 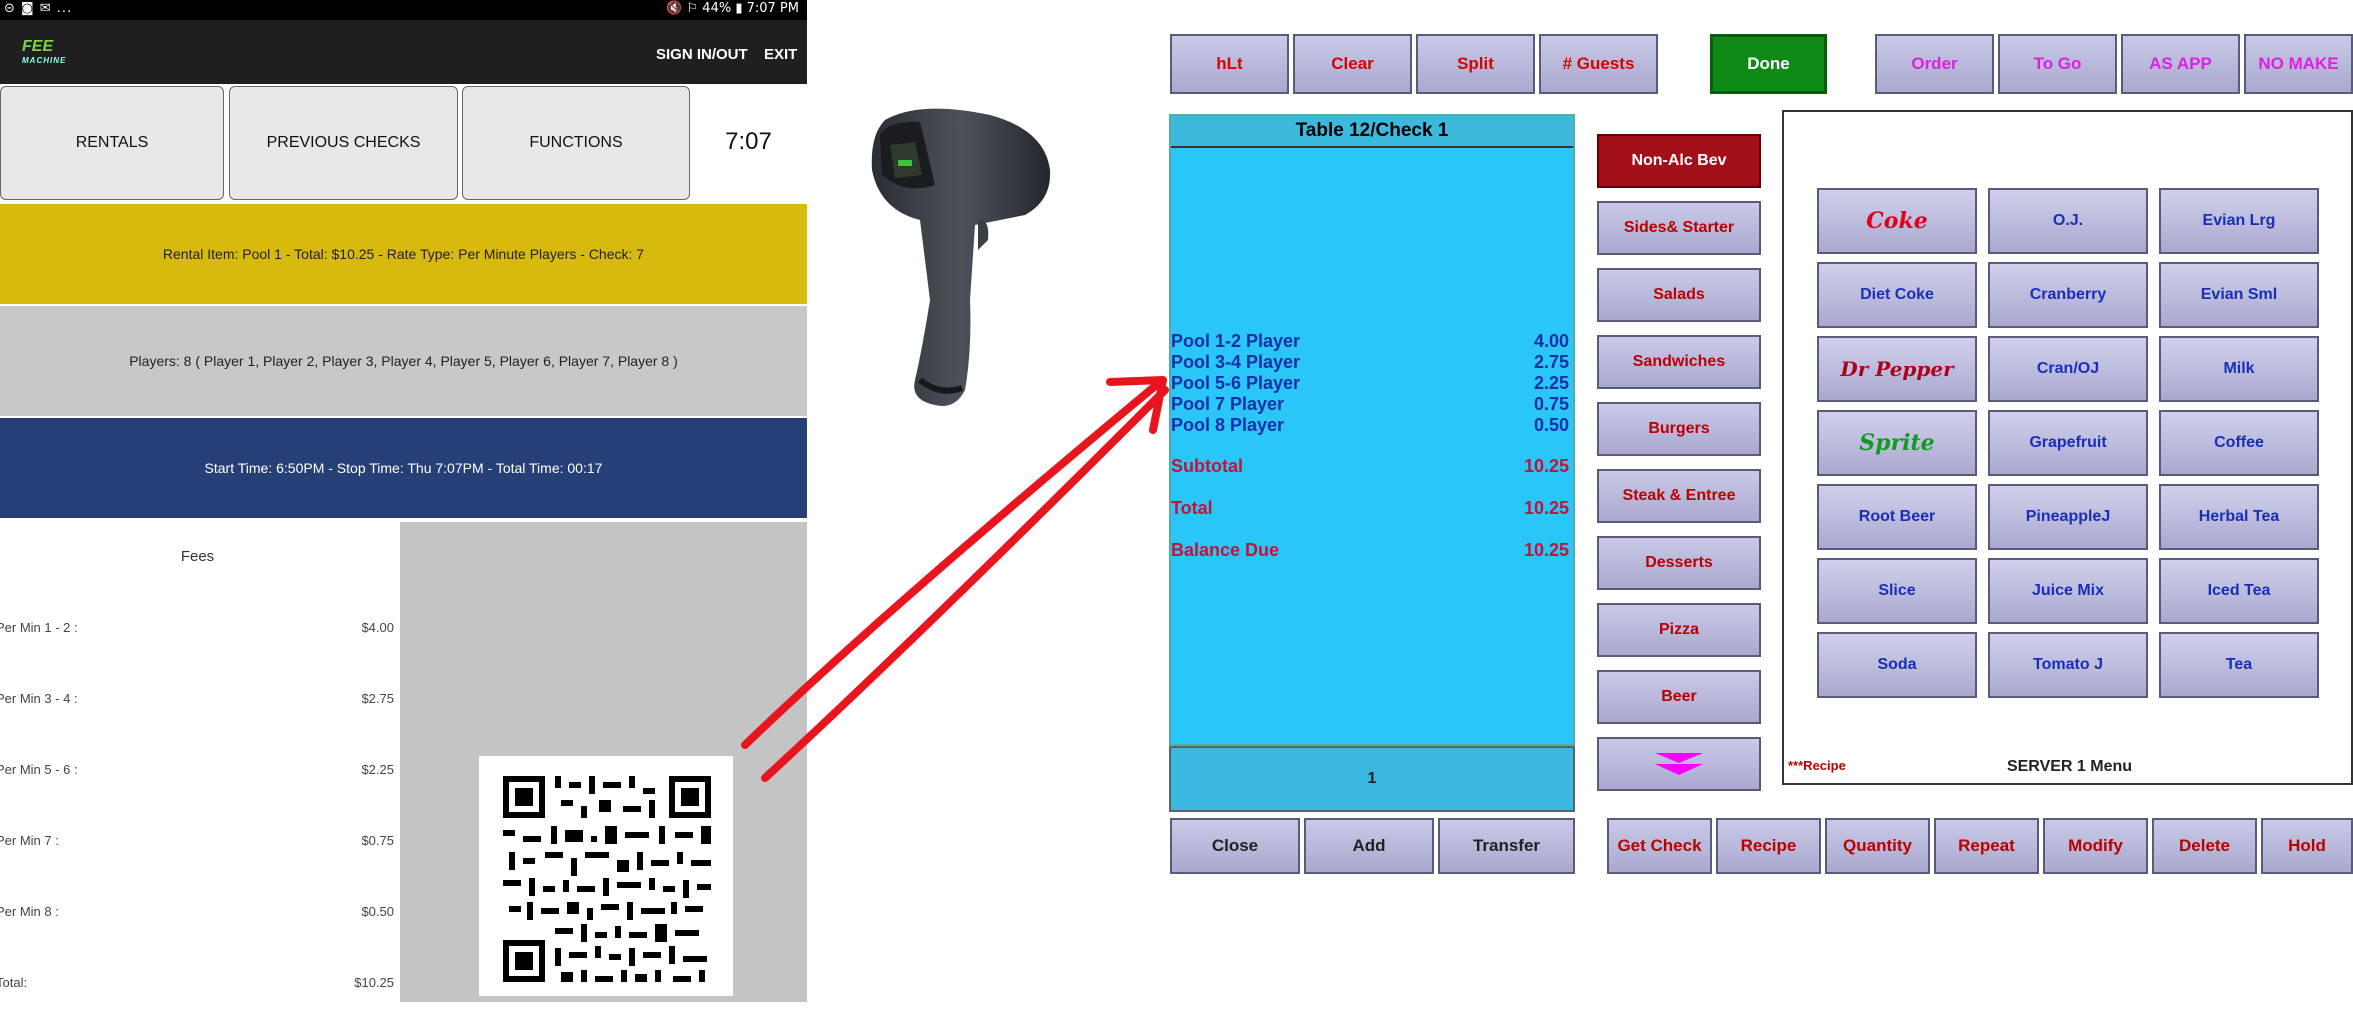 I want to click on menu-item-coke: Coke, so click(x=1897, y=221).